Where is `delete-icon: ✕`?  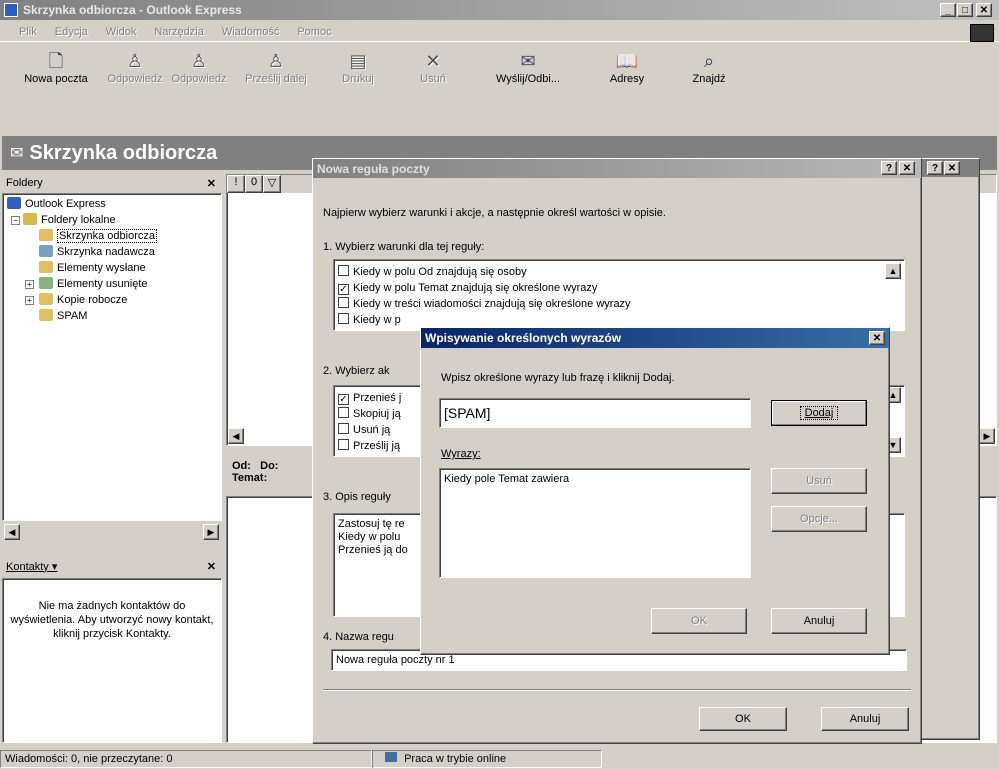 delete-icon: ✕ is located at coordinates (433, 61).